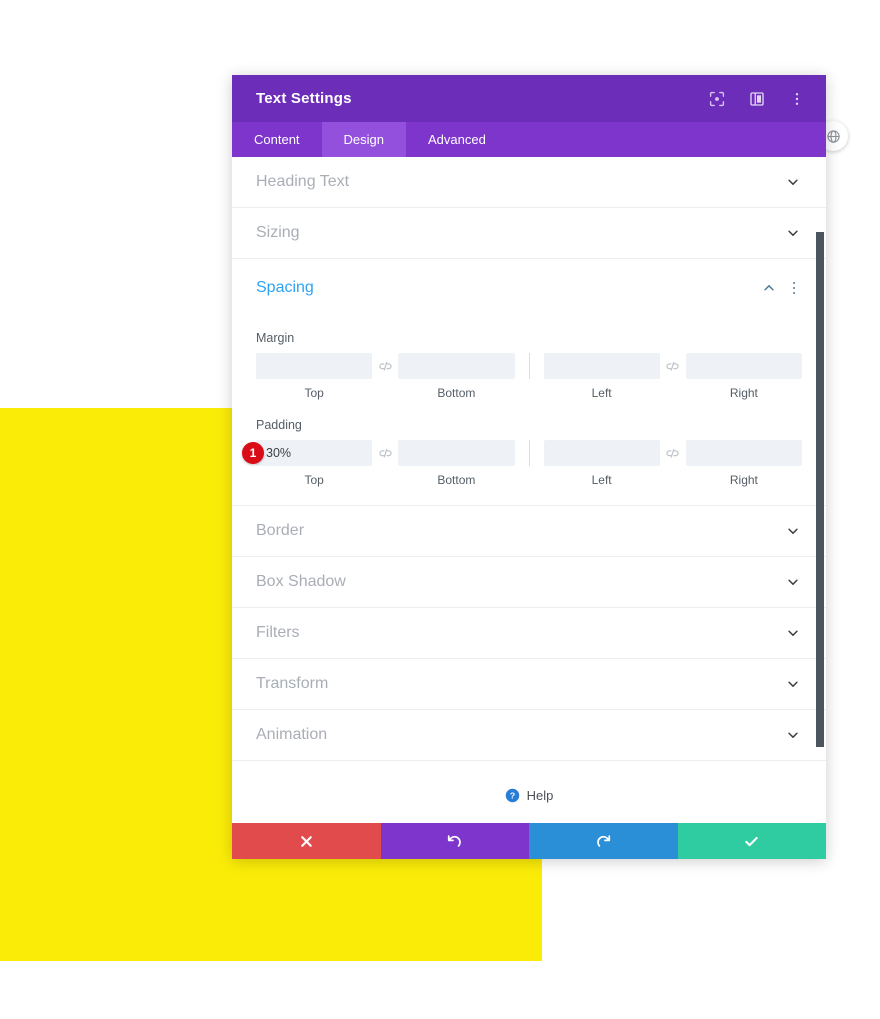 The height and width of the screenshot is (1019, 880). What do you see at coordinates (456, 366) in the screenshot?
I see `margin-bottom-input` at bounding box center [456, 366].